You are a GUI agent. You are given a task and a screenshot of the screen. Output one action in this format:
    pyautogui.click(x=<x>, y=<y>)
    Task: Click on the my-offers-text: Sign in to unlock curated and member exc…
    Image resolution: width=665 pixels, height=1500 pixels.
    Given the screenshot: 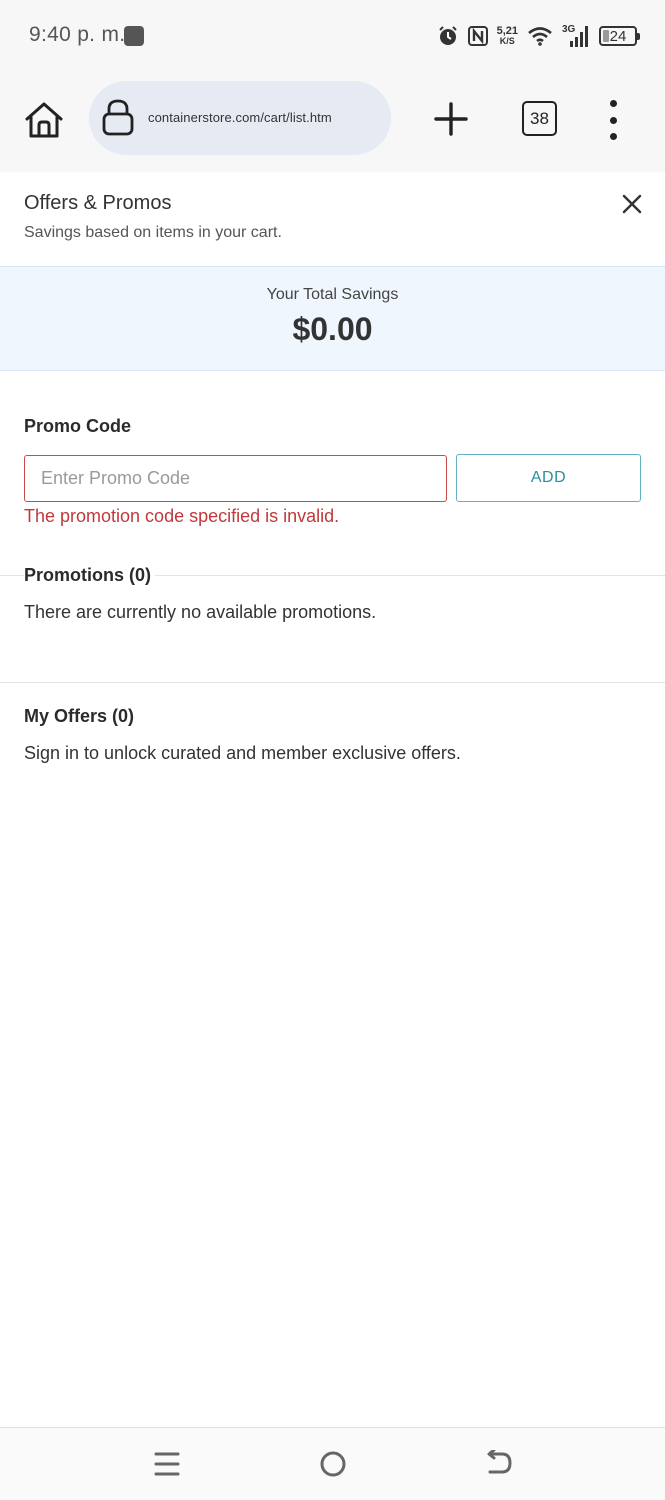 What is the action you would take?
    pyautogui.click(x=242, y=753)
    